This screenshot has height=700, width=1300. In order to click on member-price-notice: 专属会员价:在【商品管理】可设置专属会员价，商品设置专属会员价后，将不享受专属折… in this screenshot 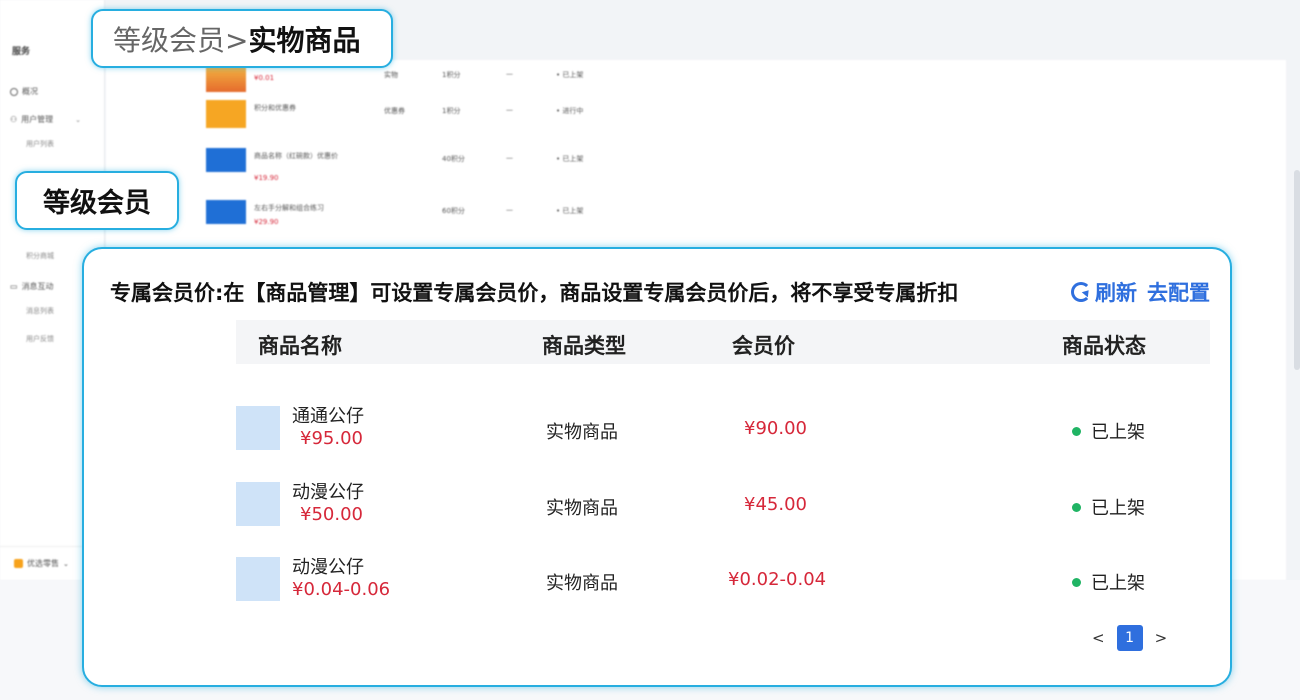, I will do `click(534, 293)`.